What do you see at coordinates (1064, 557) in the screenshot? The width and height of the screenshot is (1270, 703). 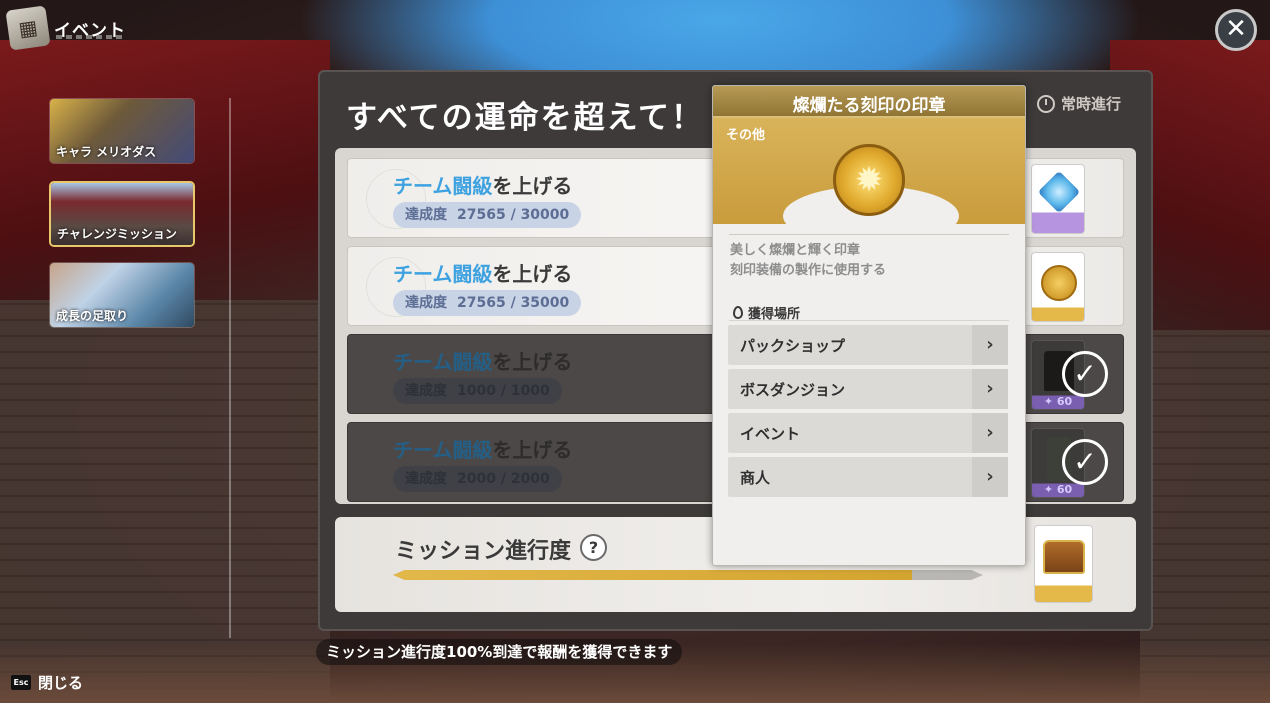 I see `treasure-chest-icon` at bounding box center [1064, 557].